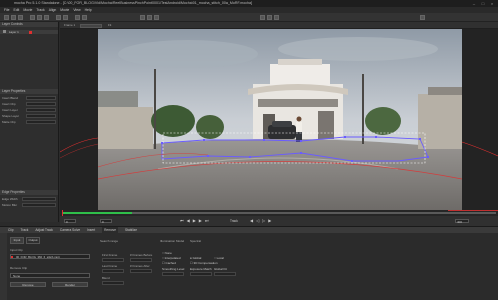 The height and width of the screenshot is (300, 498). What do you see at coordinates (492, 3) in the screenshot?
I see `close-icon: ×` at bounding box center [492, 3].